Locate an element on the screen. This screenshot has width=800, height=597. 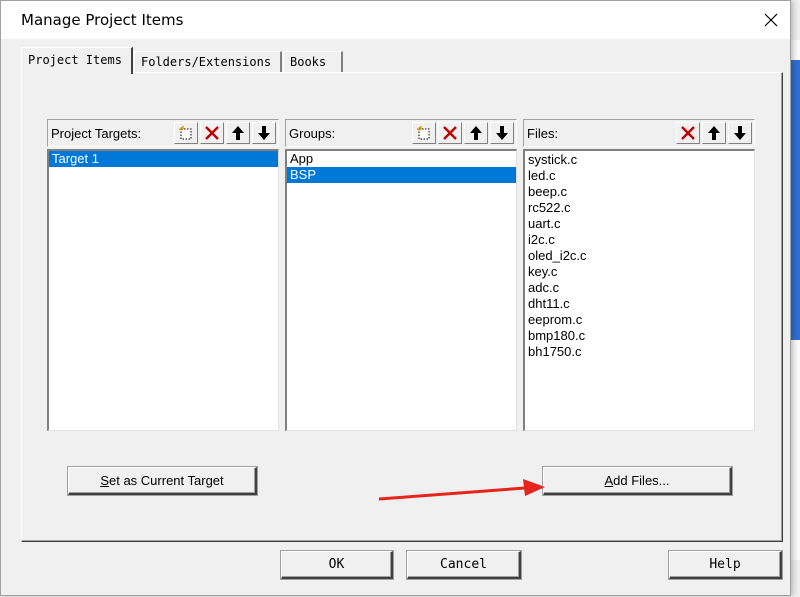
tab-books: Books is located at coordinates (313, 62).